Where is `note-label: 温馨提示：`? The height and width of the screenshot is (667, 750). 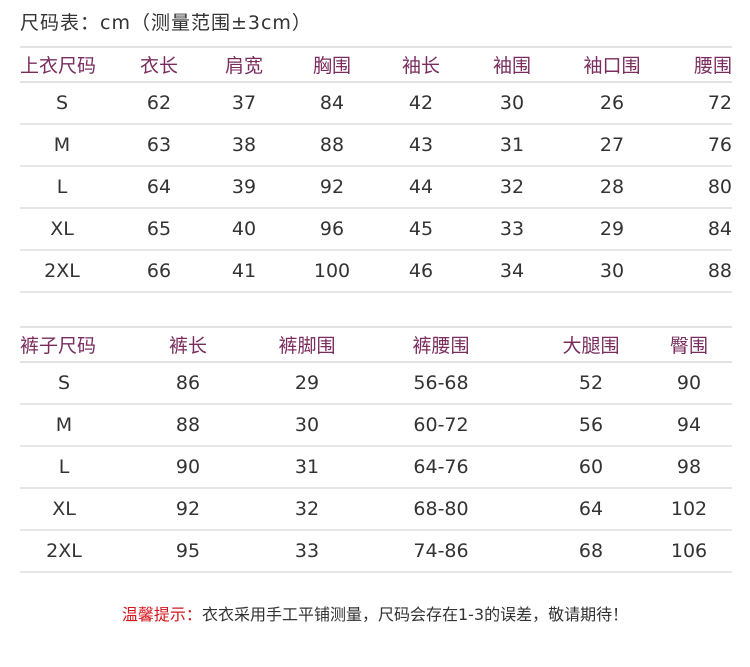 note-label: 温馨提示： is located at coordinates (161, 614).